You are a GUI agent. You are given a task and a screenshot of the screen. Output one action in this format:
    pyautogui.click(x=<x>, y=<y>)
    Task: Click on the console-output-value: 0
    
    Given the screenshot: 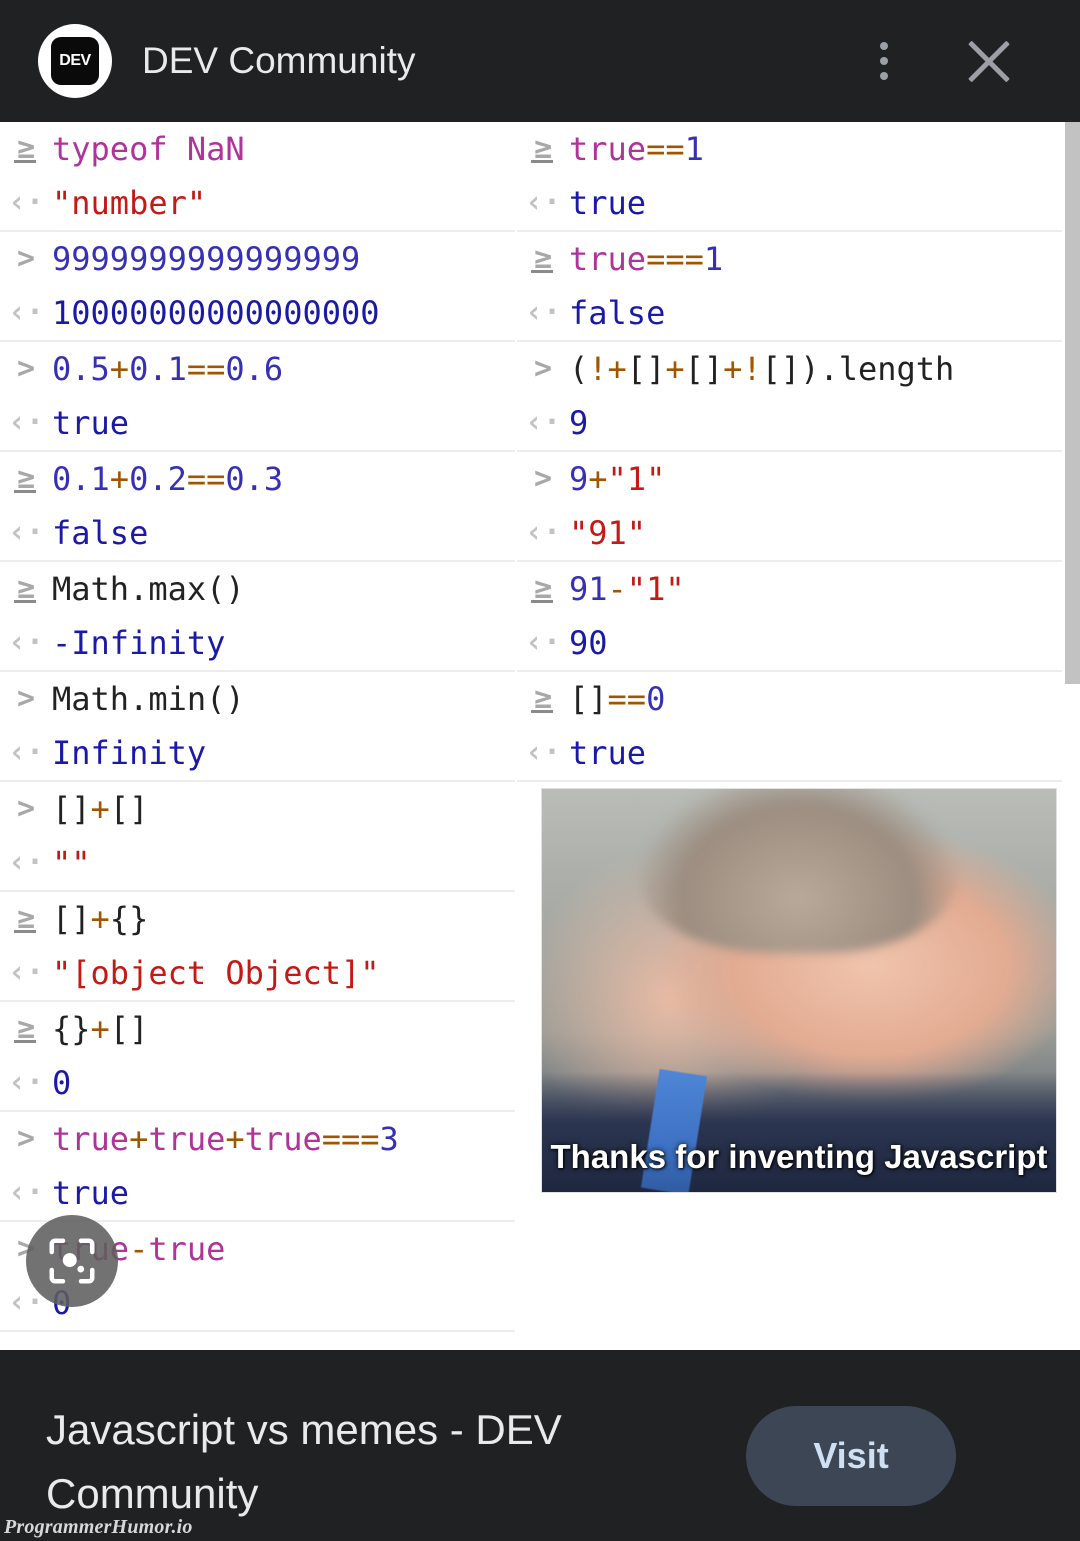 What is the action you would take?
    pyautogui.click(x=62, y=1083)
    